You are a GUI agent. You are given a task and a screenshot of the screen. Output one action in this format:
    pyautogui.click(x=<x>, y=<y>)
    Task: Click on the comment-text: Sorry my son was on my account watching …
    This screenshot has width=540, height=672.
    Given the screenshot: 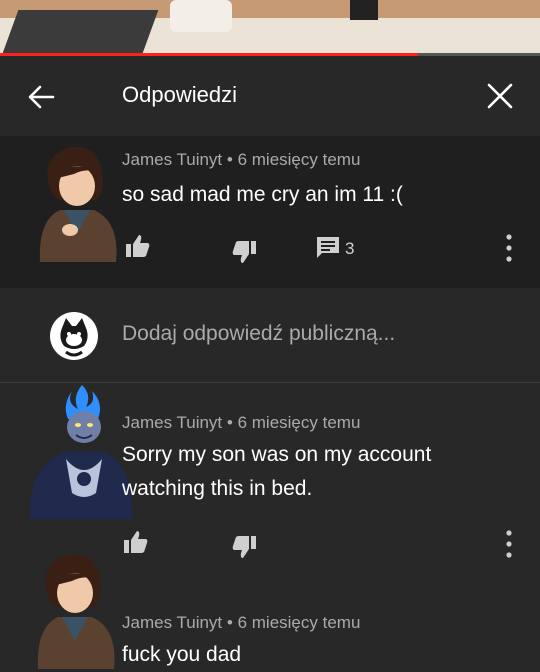 What is the action you would take?
    pyautogui.click(x=276, y=472)
    